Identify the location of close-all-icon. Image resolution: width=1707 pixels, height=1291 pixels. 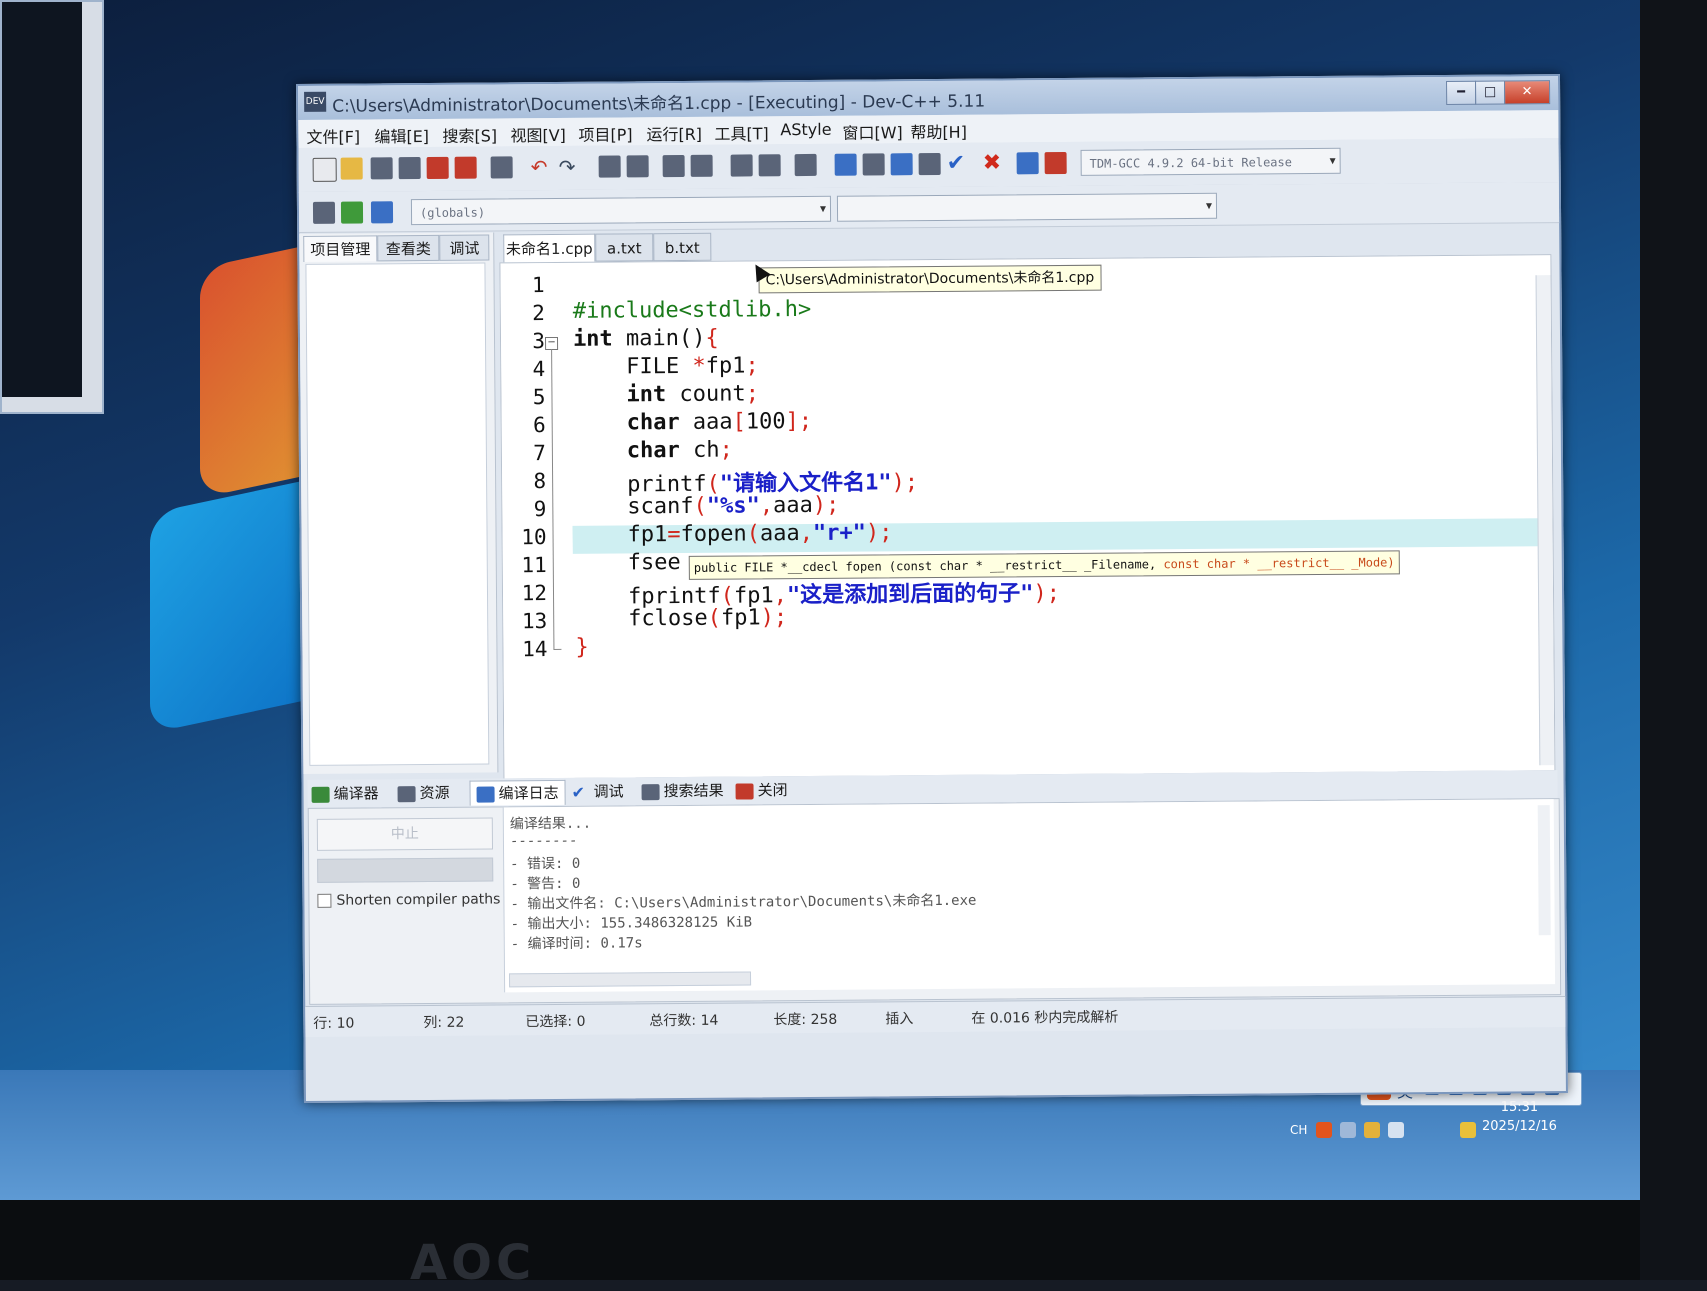
(465, 167).